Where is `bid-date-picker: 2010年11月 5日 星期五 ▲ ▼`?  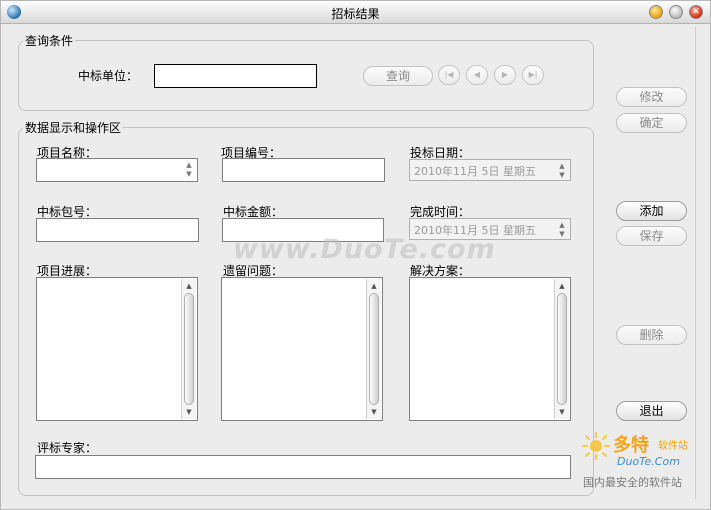
bid-date-picker: 2010年11月 5日 星期五 ▲ ▼ is located at coordinates (490, 170).